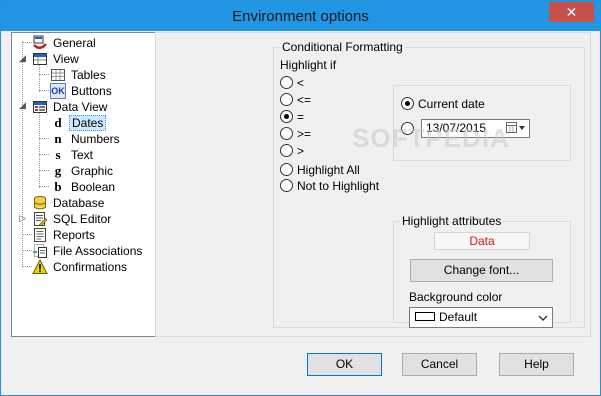 Image resolution: width=601 pixels, height=396 pixels. Describe the element at coordinates (90, 267) in the screenshot. I see `tree-item-label: Confirmations` at that location.